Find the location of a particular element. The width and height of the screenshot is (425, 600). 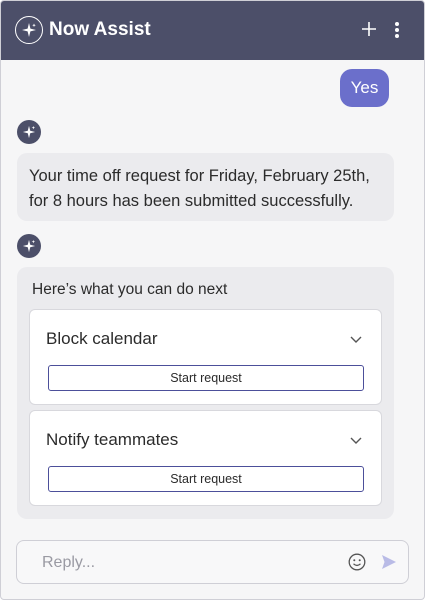

app-title: Now Assist is located at coordinates (100, 29).